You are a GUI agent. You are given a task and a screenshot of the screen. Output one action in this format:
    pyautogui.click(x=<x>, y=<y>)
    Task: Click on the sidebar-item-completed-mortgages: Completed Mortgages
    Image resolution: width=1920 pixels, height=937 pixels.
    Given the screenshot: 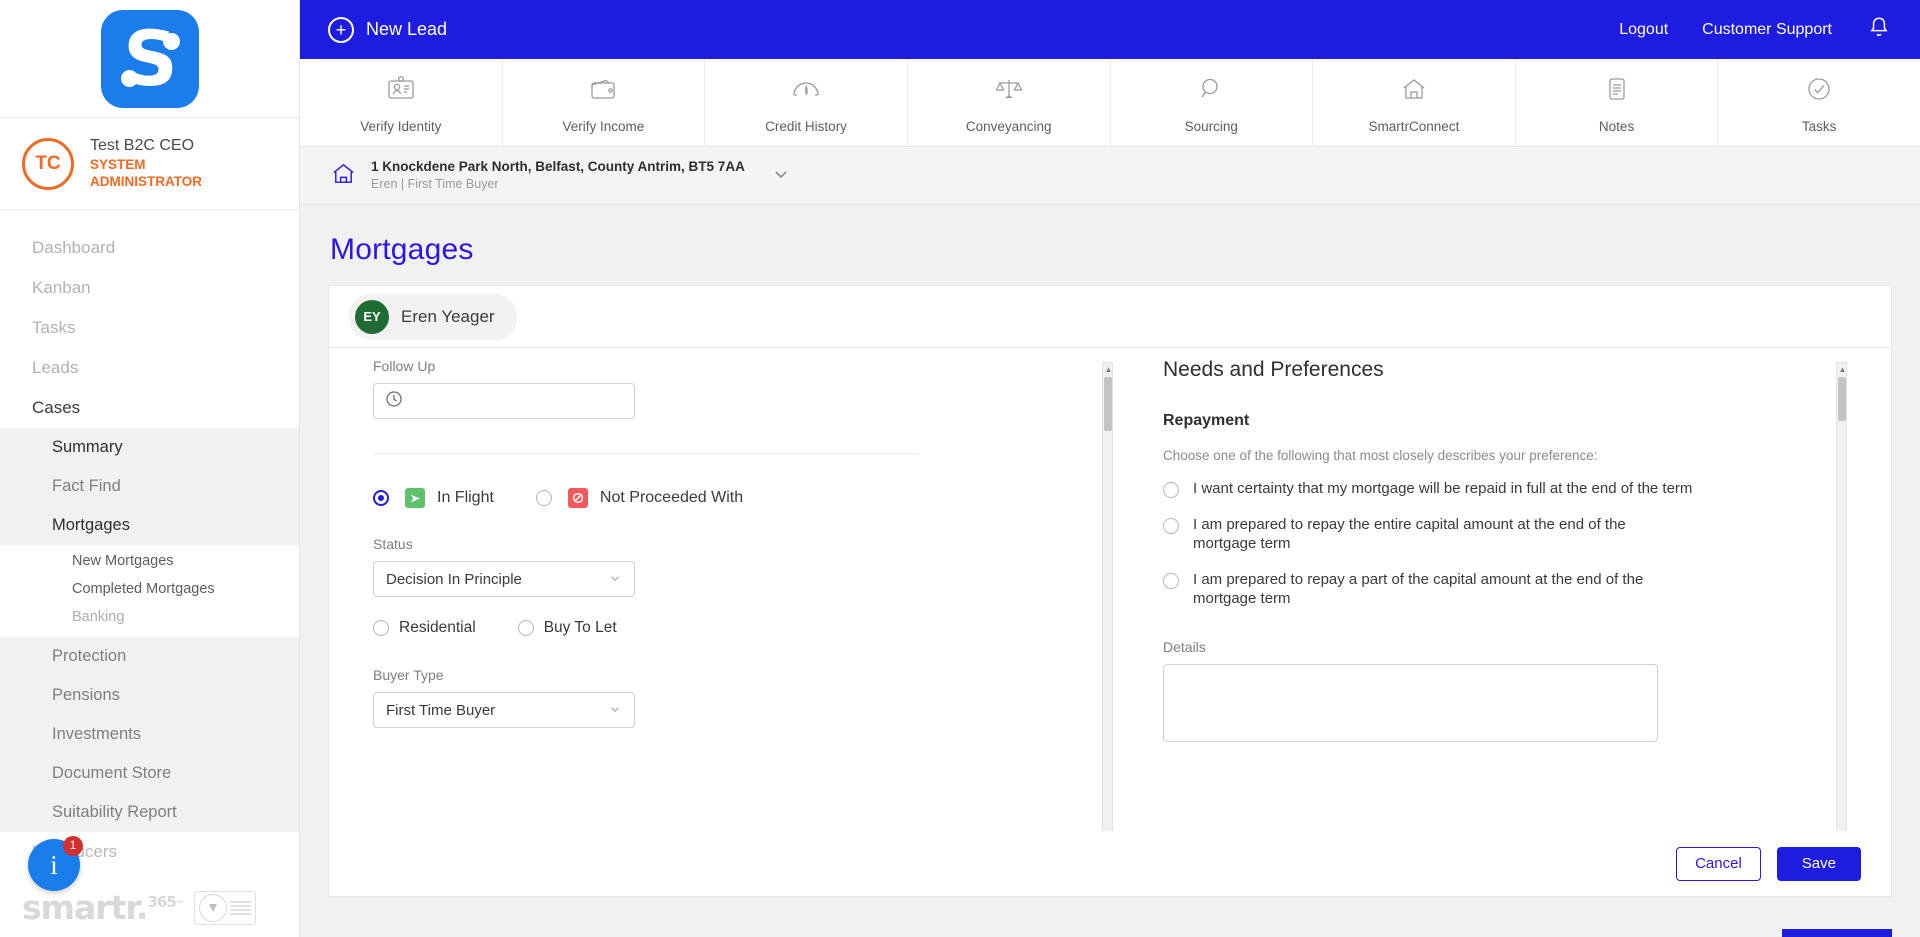 What is the action you would take?
    pyautogui.click(x=149, y=589)
    